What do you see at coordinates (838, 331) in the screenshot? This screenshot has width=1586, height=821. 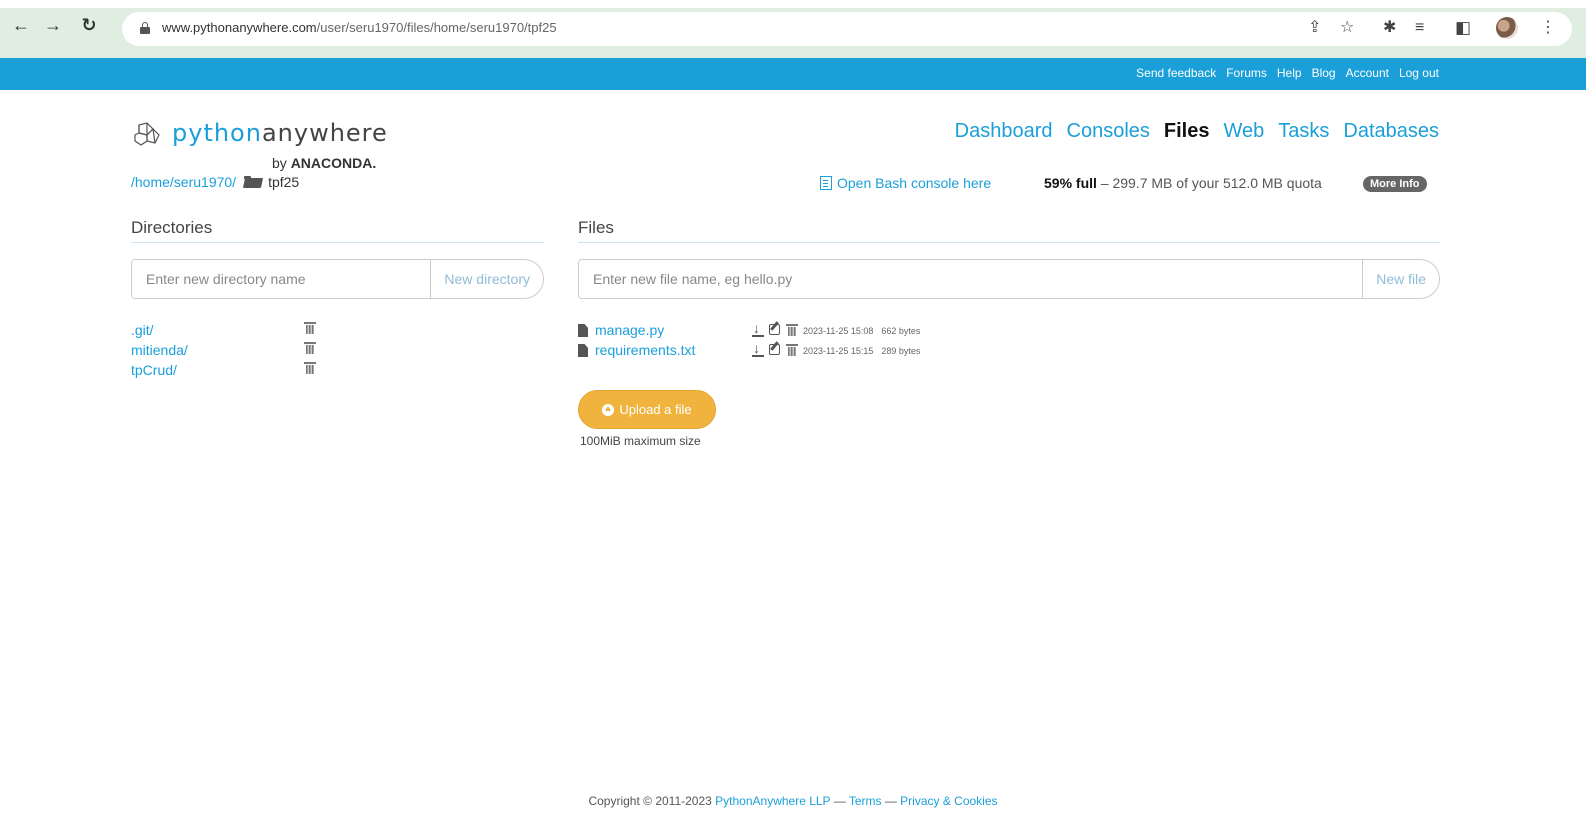 I see `file-date: 2023-11-25 15:08` at bounding box center [838, 331].